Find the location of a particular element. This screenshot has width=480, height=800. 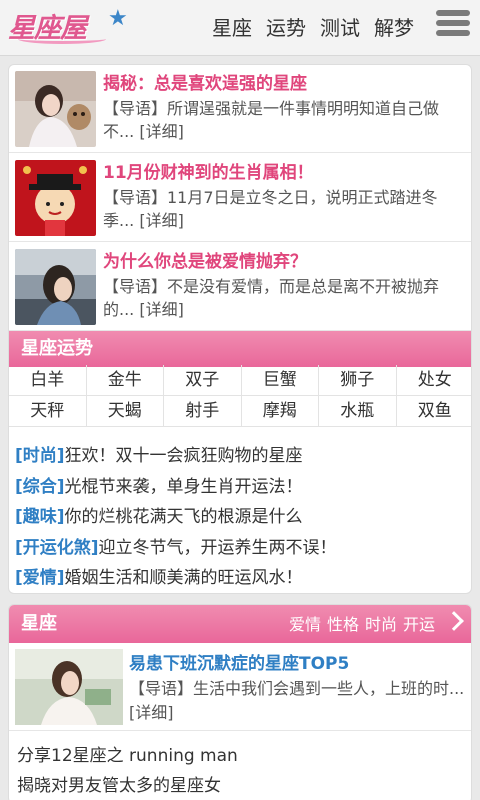

zodiac-virgo: 处女 is located at coordinates (434, 380).